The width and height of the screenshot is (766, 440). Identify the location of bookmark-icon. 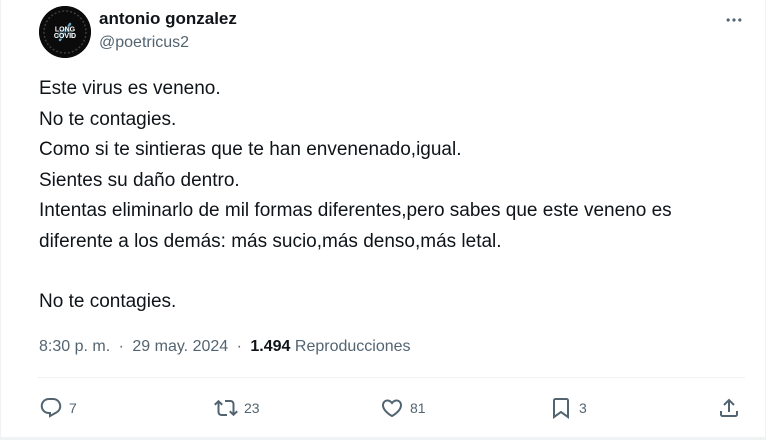
(561, 408).